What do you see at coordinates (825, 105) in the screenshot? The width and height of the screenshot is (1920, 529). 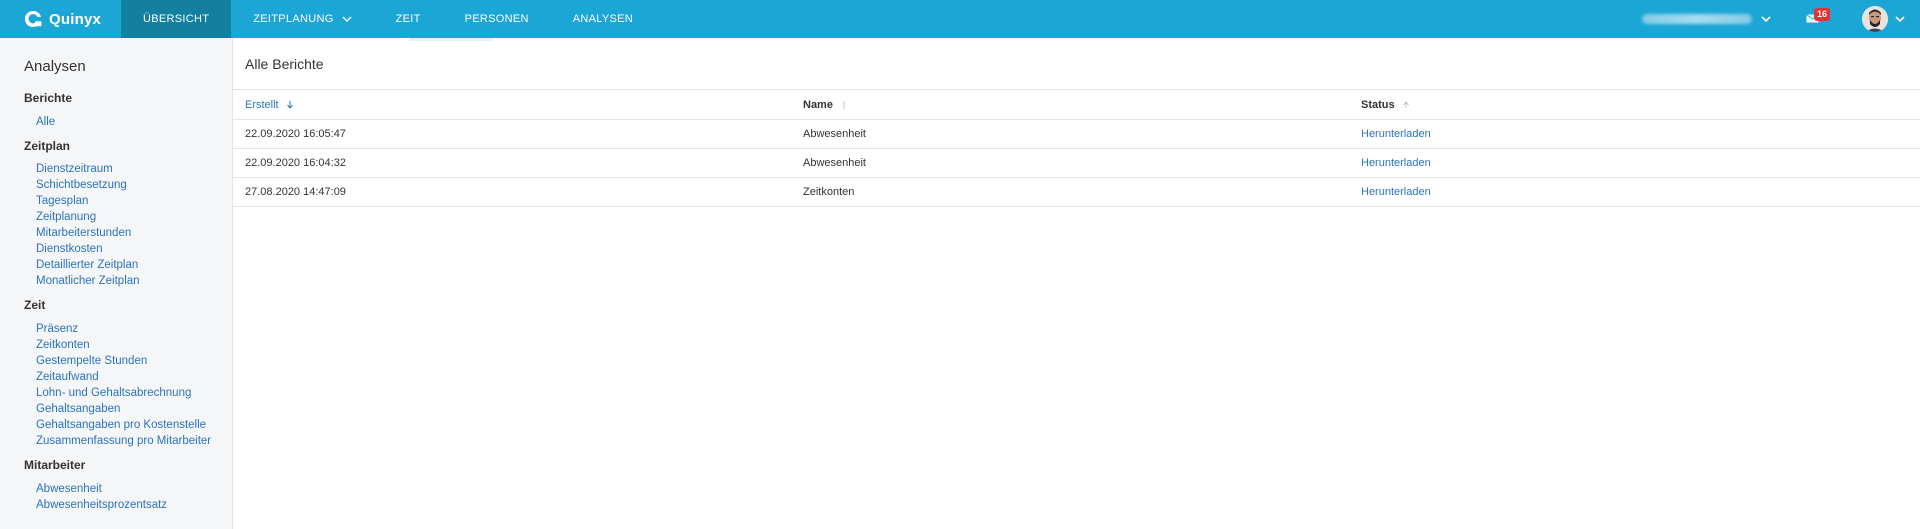 I see `column-header-name: Name` at bounding box center [825, 105].